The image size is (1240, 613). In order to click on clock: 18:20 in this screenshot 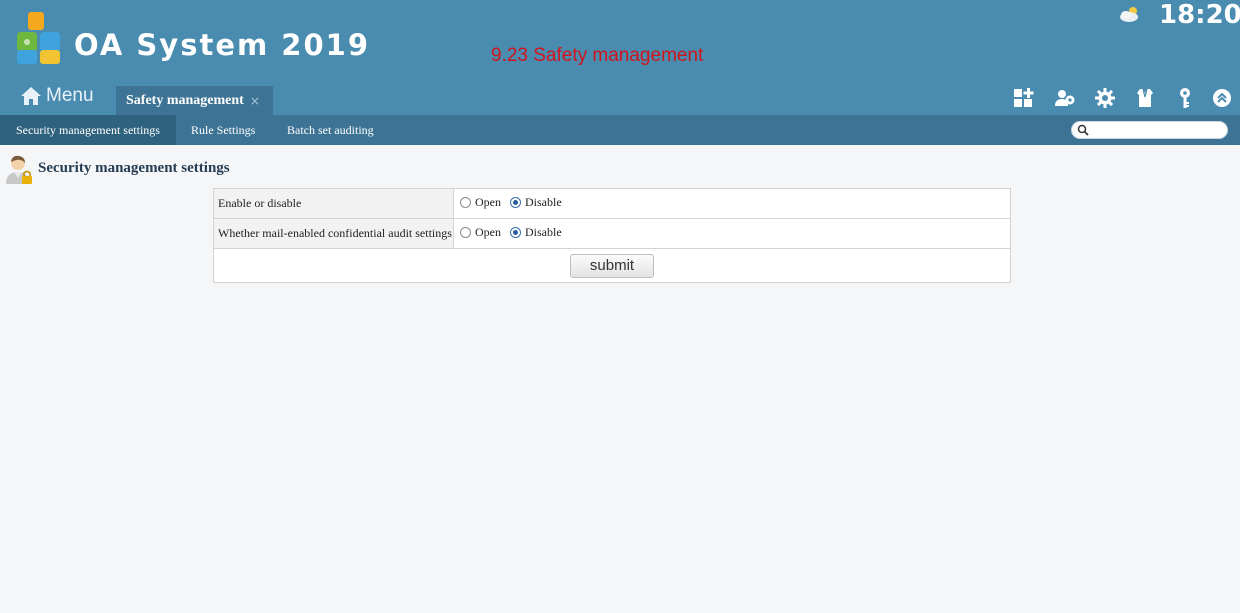, I will do `click(1199, 15)`.